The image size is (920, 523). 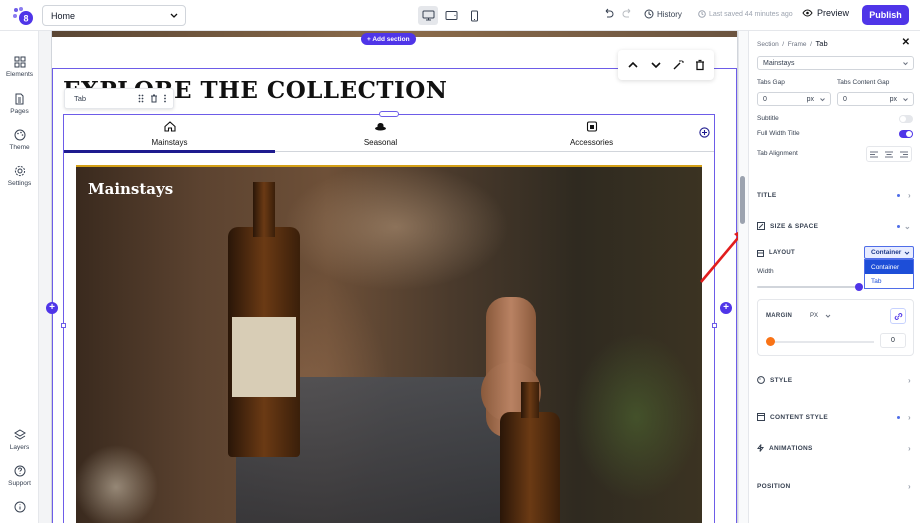 What do you see at coordinates (825, 13) in the screenshot?
I see `preview-button: Preview` at bounding box center [825, 13].